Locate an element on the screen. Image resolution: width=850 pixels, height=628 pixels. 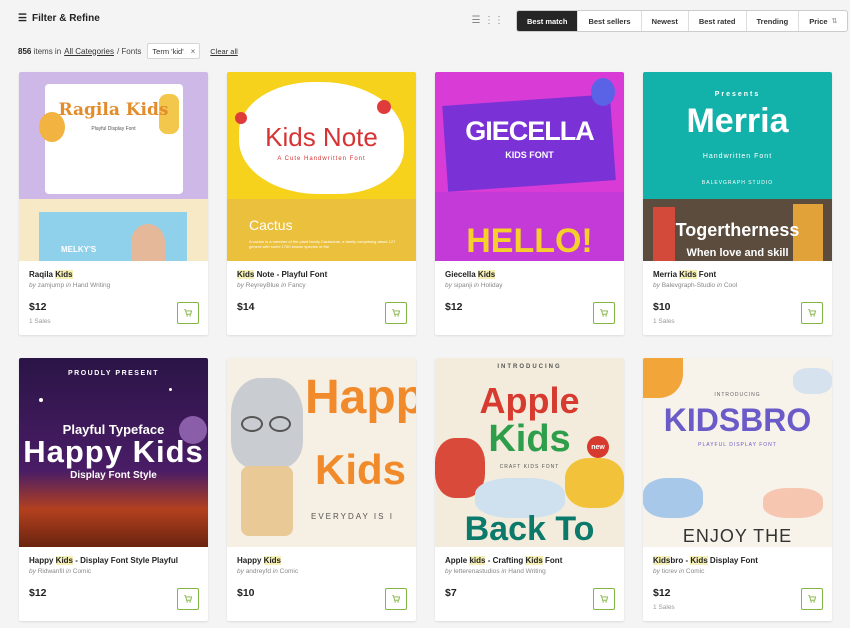
items-in-text: items in is located at coordinates (47, 51).